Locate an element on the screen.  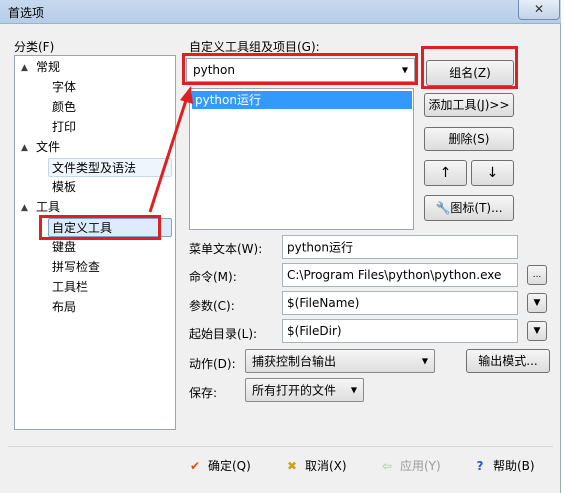
category-label: 分类(F) is located at coordinates (34, 47).